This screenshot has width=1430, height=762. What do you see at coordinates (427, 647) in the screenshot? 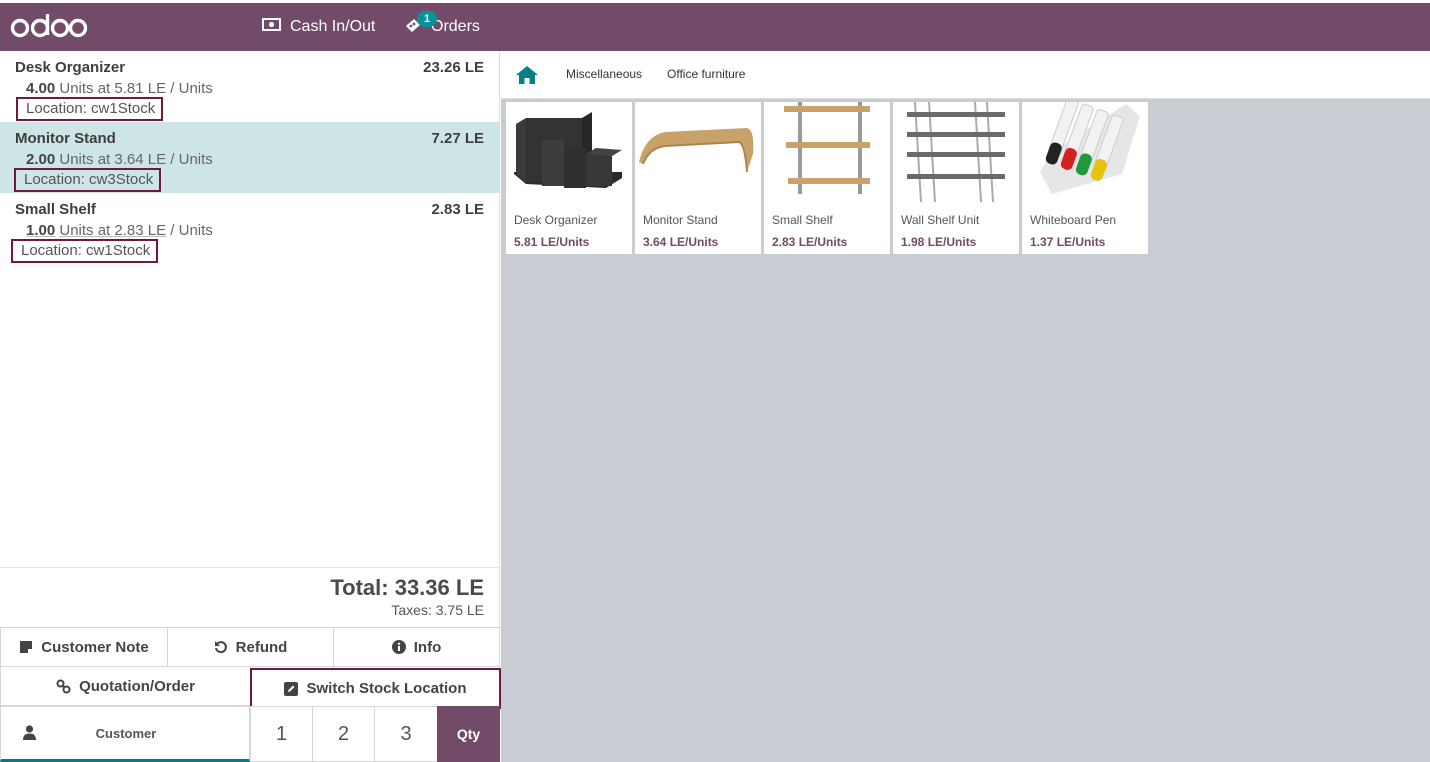
I see `info-label: Info` at bounding box center [427, 647].